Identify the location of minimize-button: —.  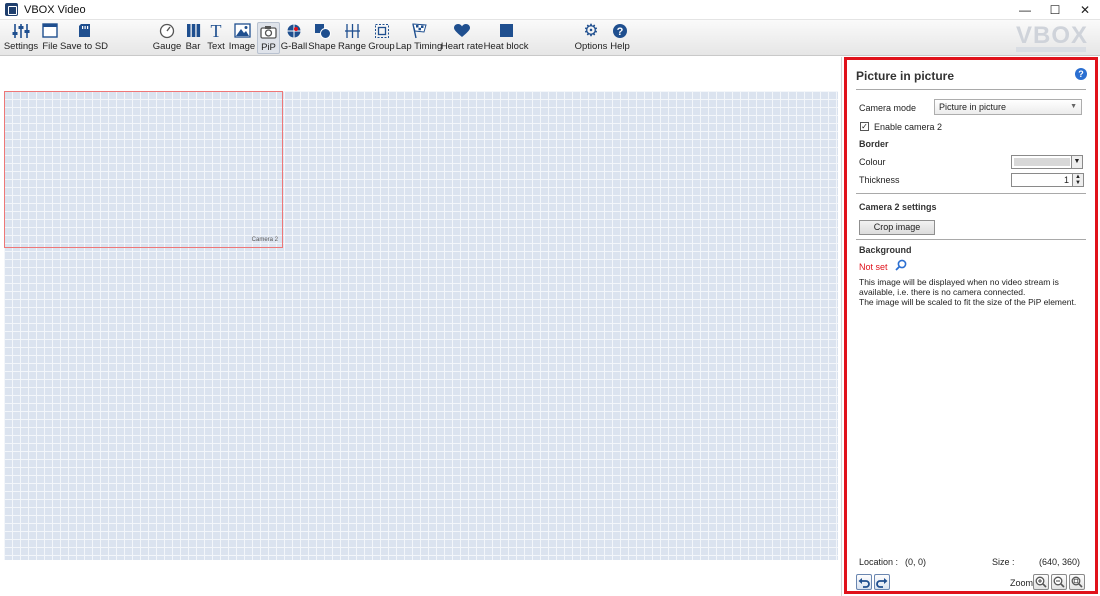
(1025, 10).